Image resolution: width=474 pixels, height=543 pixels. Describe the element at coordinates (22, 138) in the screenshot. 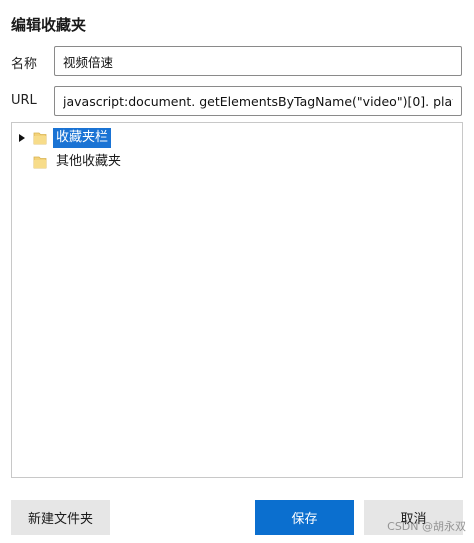

I see `chevron-right-icon` at that location.